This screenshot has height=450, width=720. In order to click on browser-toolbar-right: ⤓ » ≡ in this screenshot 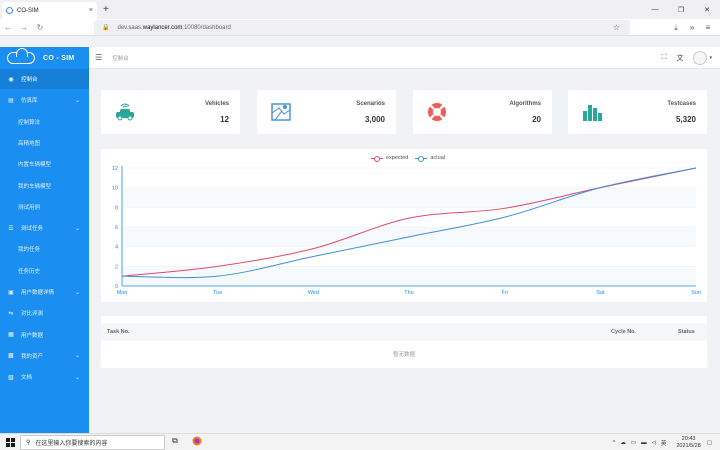, I will do `click(692, 27)`.